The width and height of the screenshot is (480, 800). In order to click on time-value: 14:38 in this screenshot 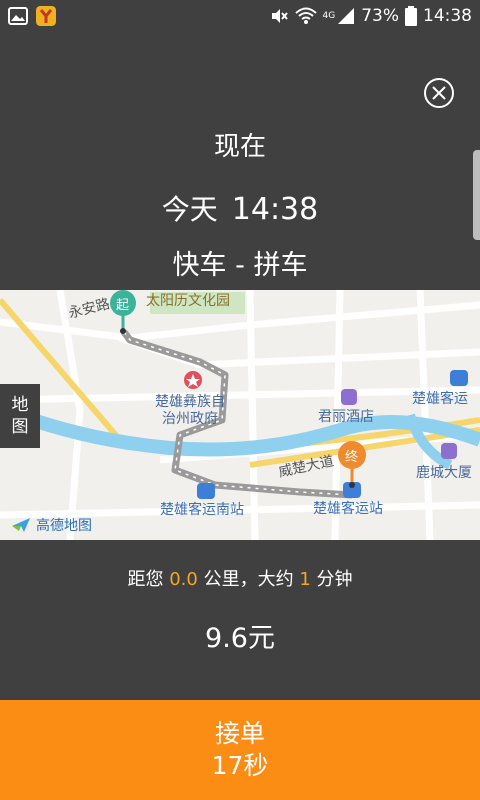, I will do `click(275, 209)`.